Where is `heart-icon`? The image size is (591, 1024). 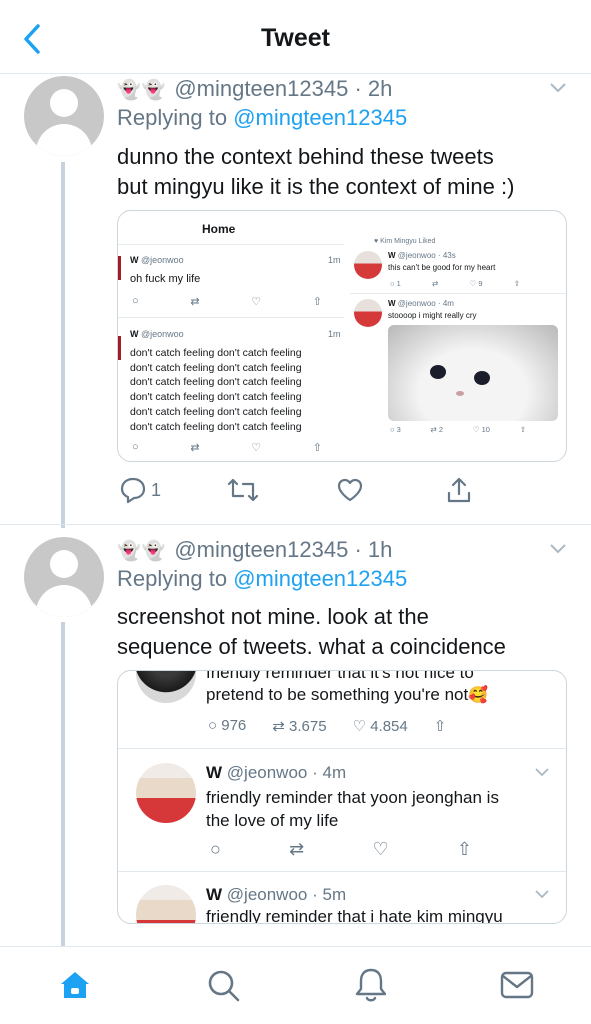 heart-icon is located at coordinates (350, 490).